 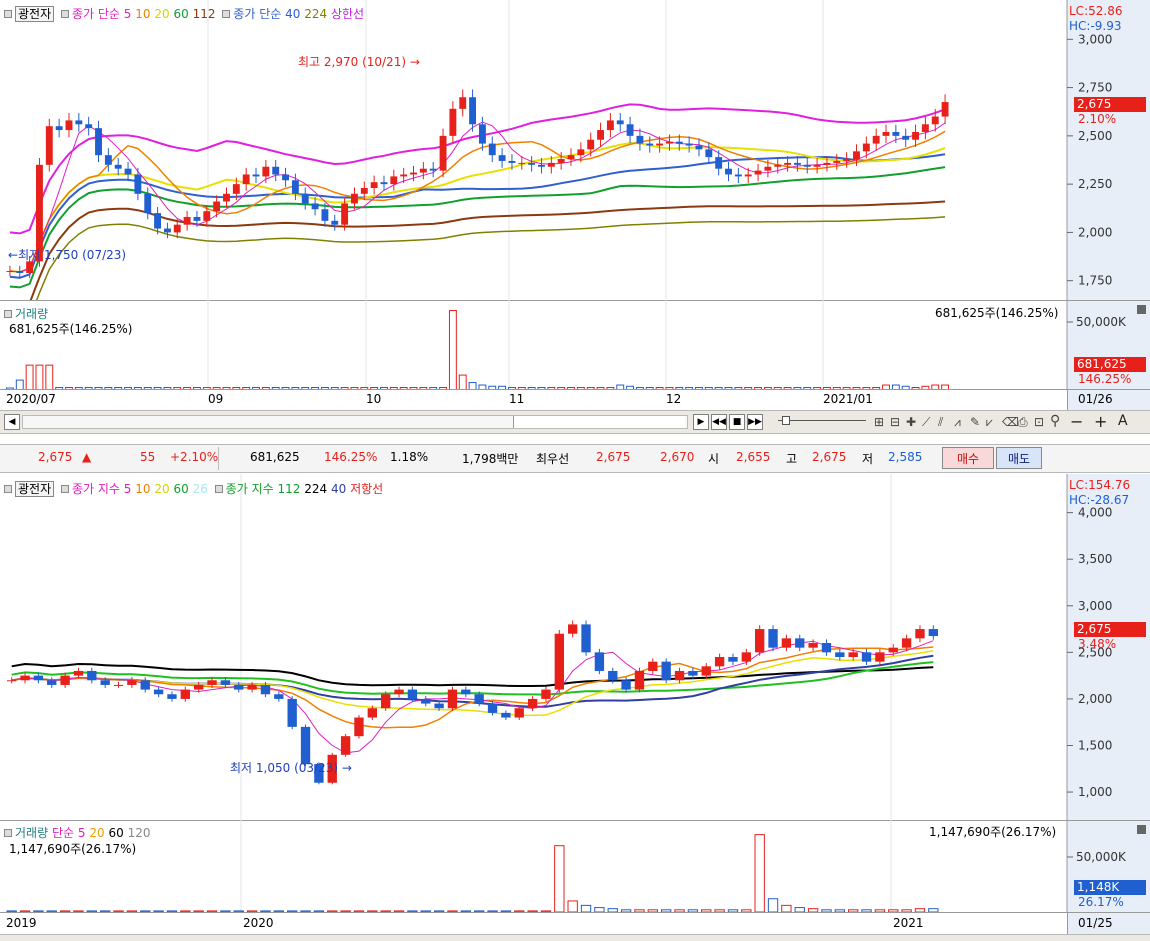 What do you see at coordinates (1095, 184) in the screenshot?
I see `y-tick-label: 2,250` at bounding box center [1095, 184].